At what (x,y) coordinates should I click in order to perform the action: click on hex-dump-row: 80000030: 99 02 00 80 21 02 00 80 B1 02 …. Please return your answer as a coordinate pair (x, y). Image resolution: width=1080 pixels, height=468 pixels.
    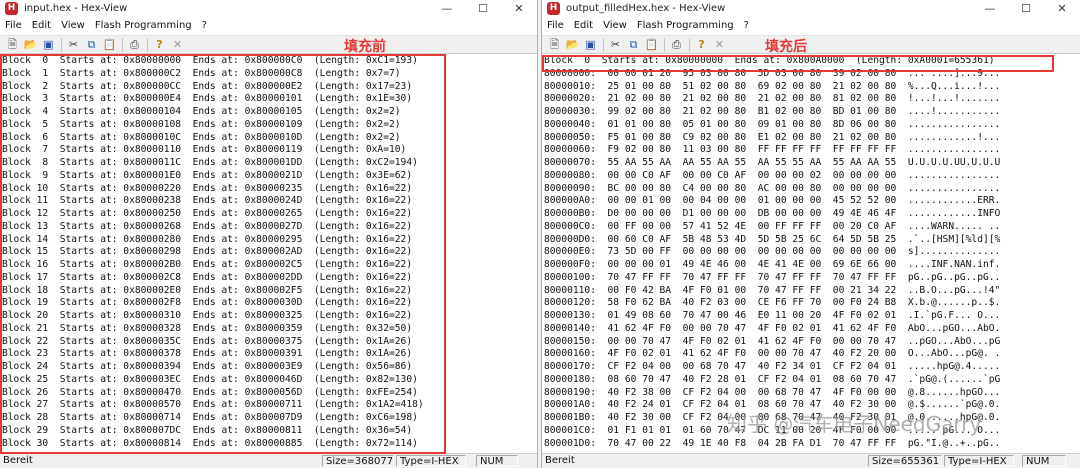
    Looking at the image, I should click on (772, 111).